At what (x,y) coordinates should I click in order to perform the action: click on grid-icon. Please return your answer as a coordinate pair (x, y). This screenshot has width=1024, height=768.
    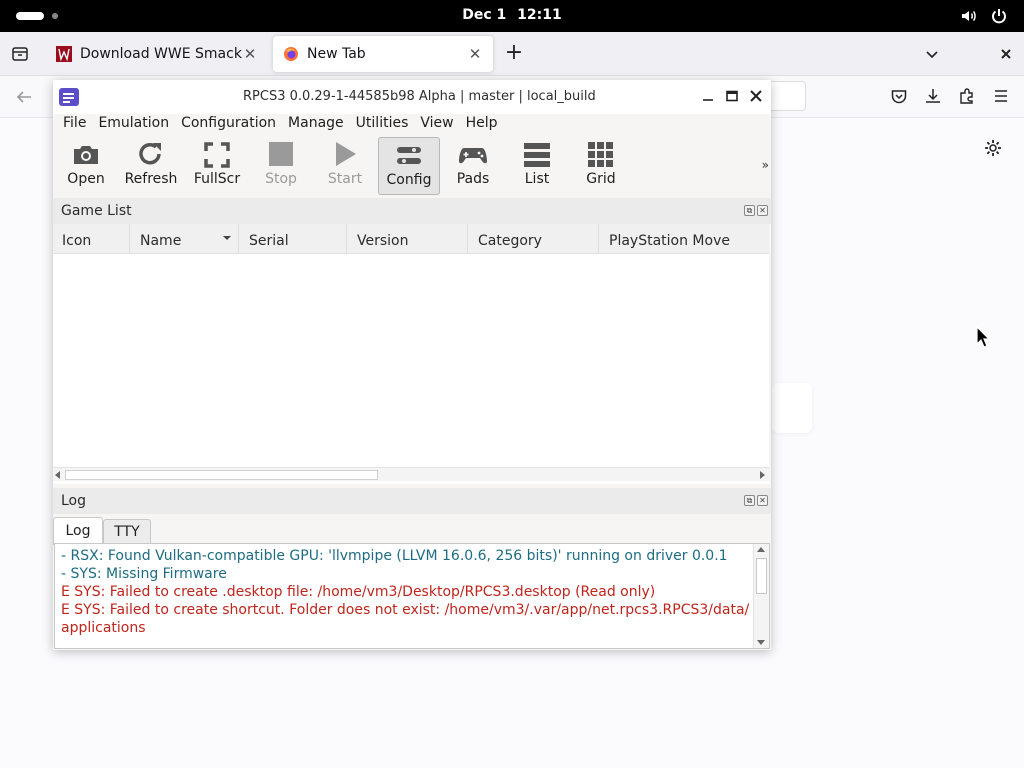
    Looking at the image, I should click on (600, 154).